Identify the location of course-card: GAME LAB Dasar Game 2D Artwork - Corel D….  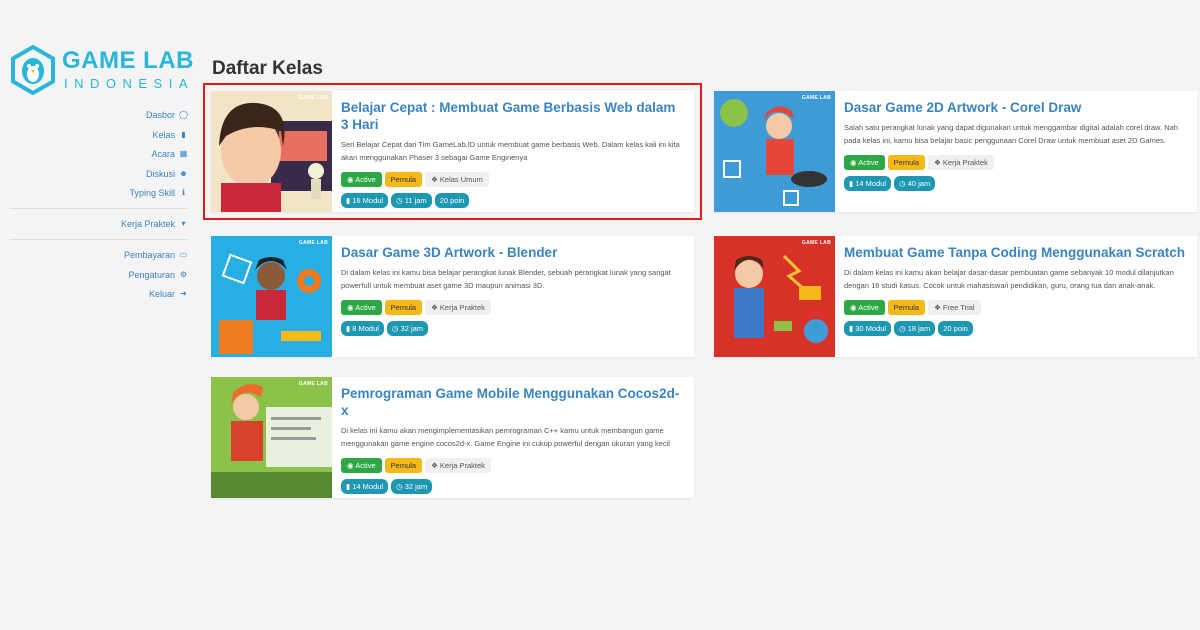
(955, 151).